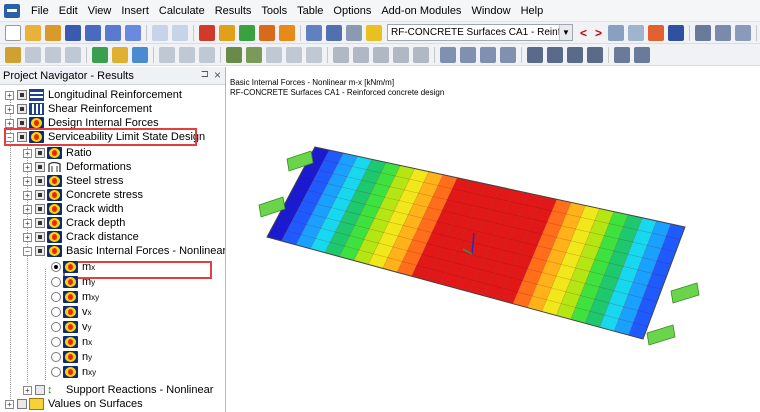  Describe the element at coordinates (636, 32) in the screenshot. I see `isometric-icon` at that location.